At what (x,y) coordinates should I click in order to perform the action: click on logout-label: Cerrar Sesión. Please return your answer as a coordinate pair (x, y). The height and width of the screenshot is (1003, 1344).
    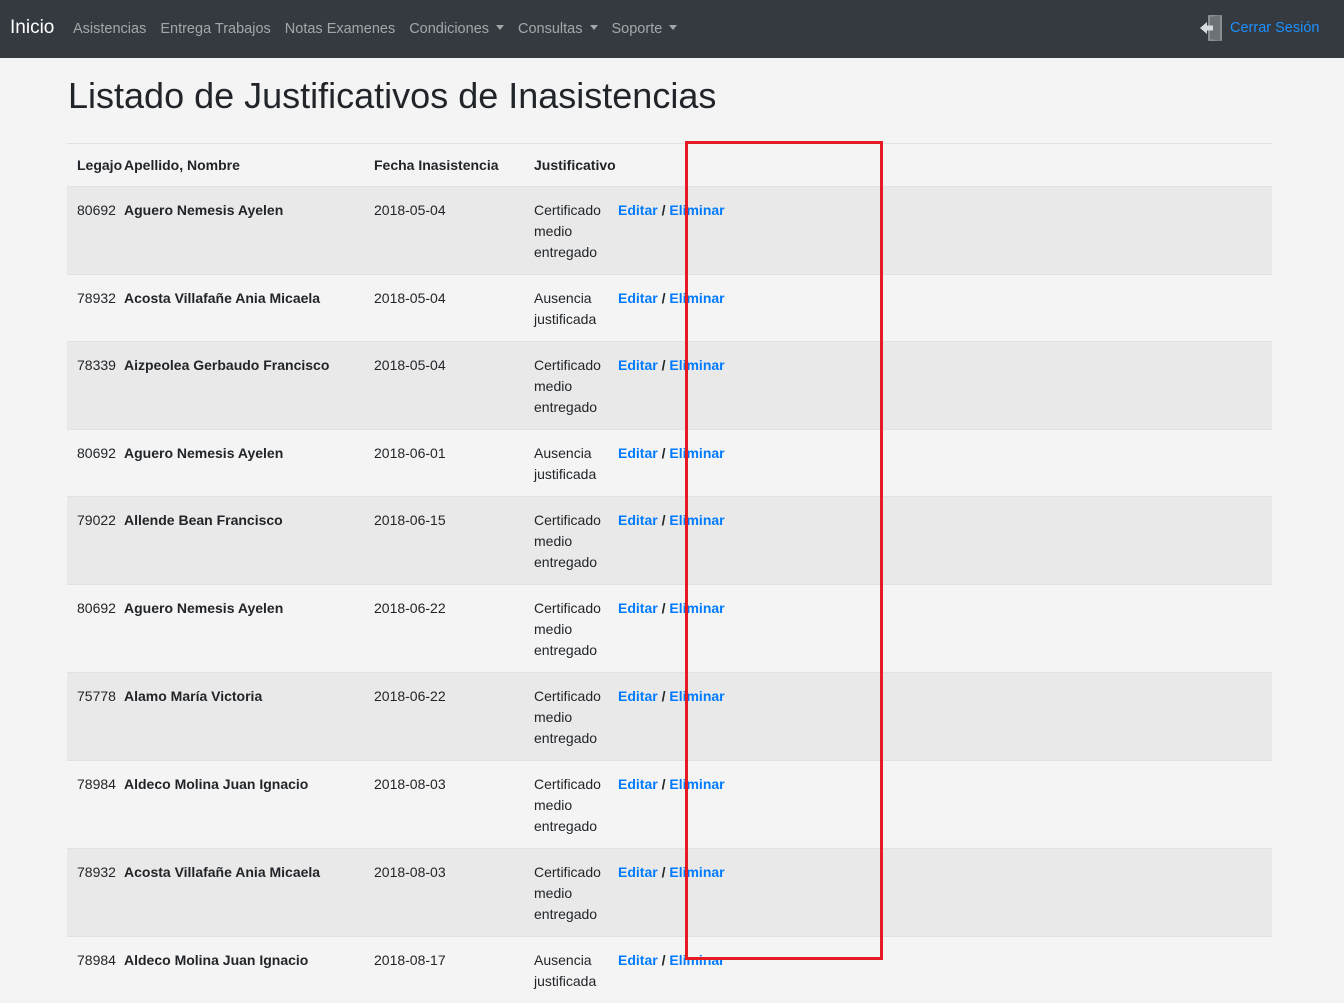
    Looking at the image, I should click on (1274, 28).